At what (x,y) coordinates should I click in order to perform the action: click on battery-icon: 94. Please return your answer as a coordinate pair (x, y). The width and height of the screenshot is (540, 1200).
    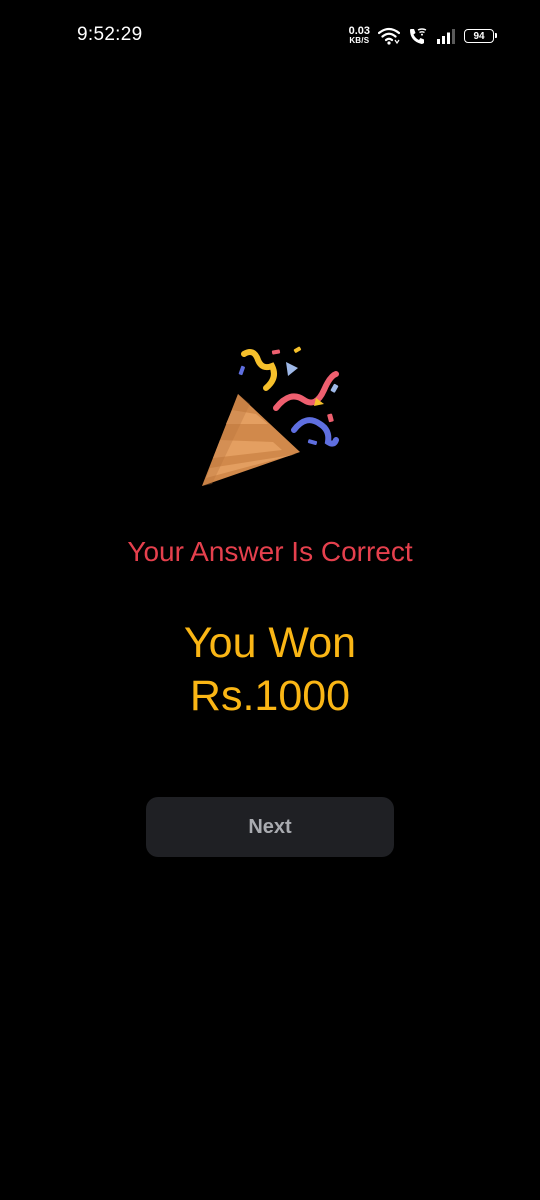
    Looking at the image, I should click on (480, 36).